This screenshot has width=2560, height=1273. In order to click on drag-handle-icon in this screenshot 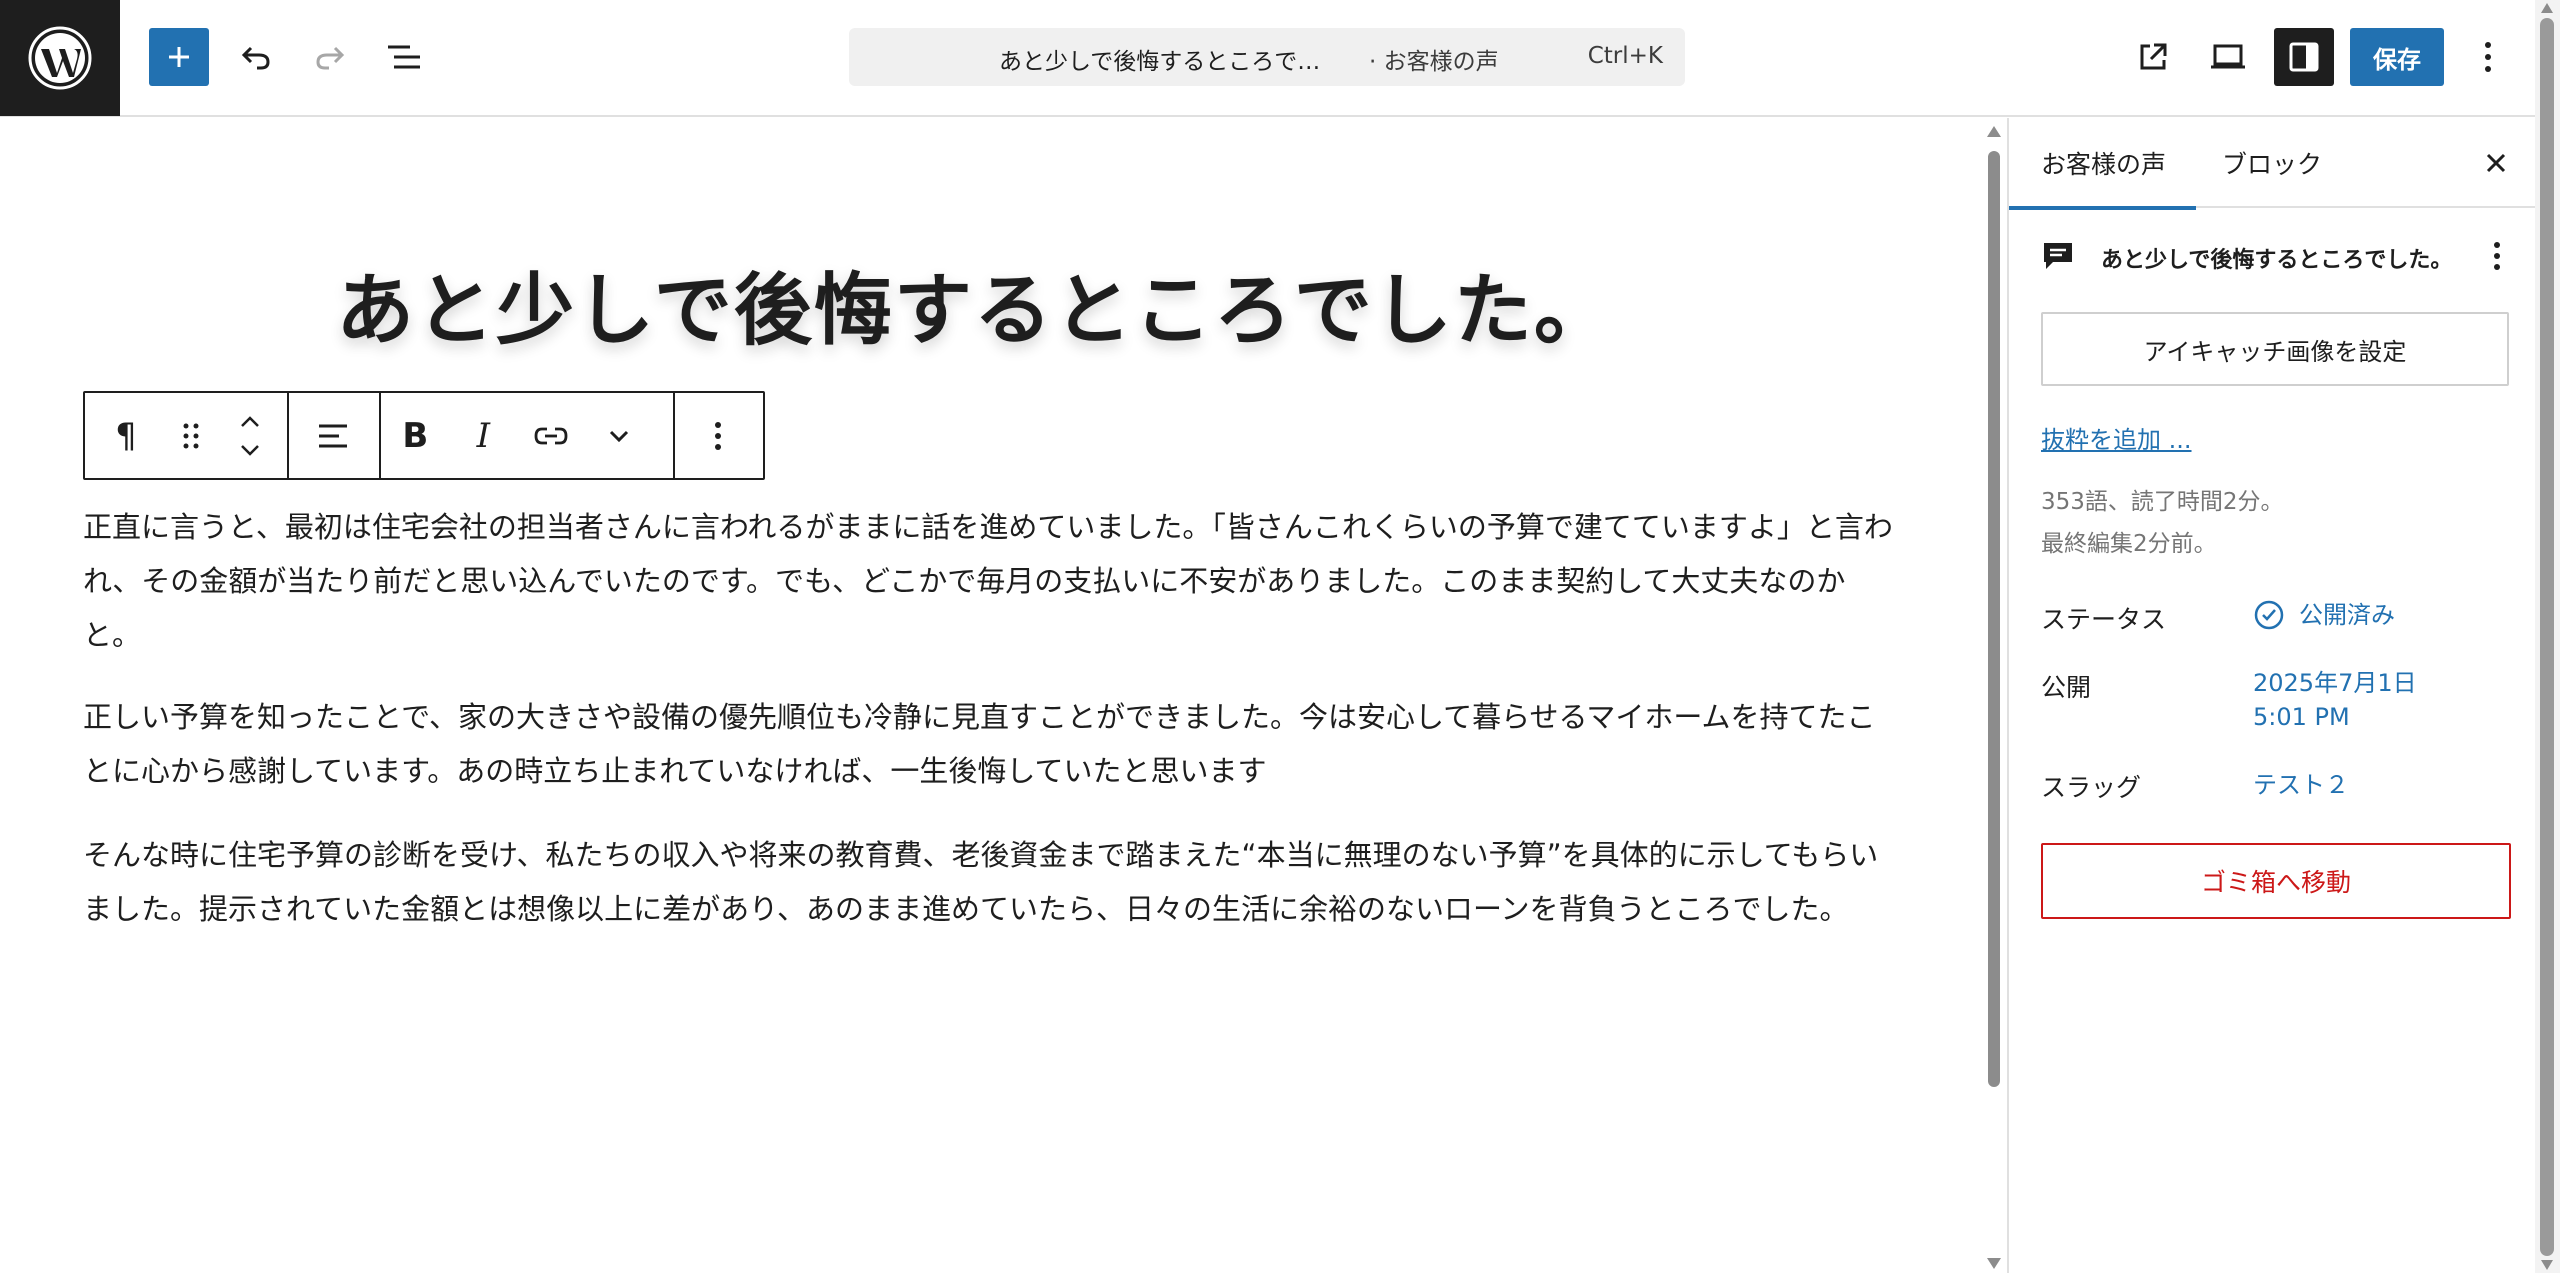, I will do `click(191, 435)`.